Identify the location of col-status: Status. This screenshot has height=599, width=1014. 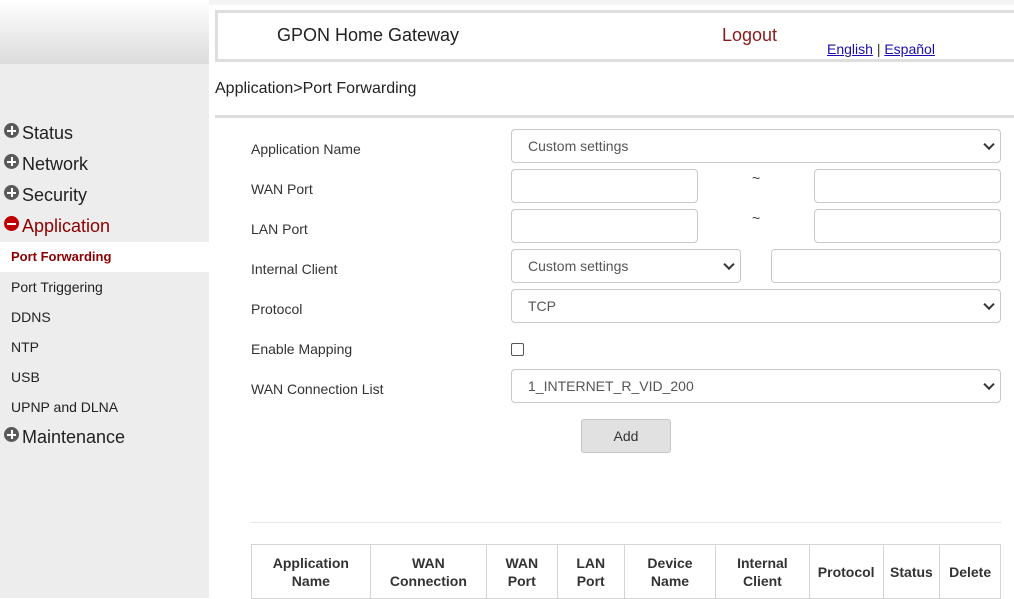
(911, 571).